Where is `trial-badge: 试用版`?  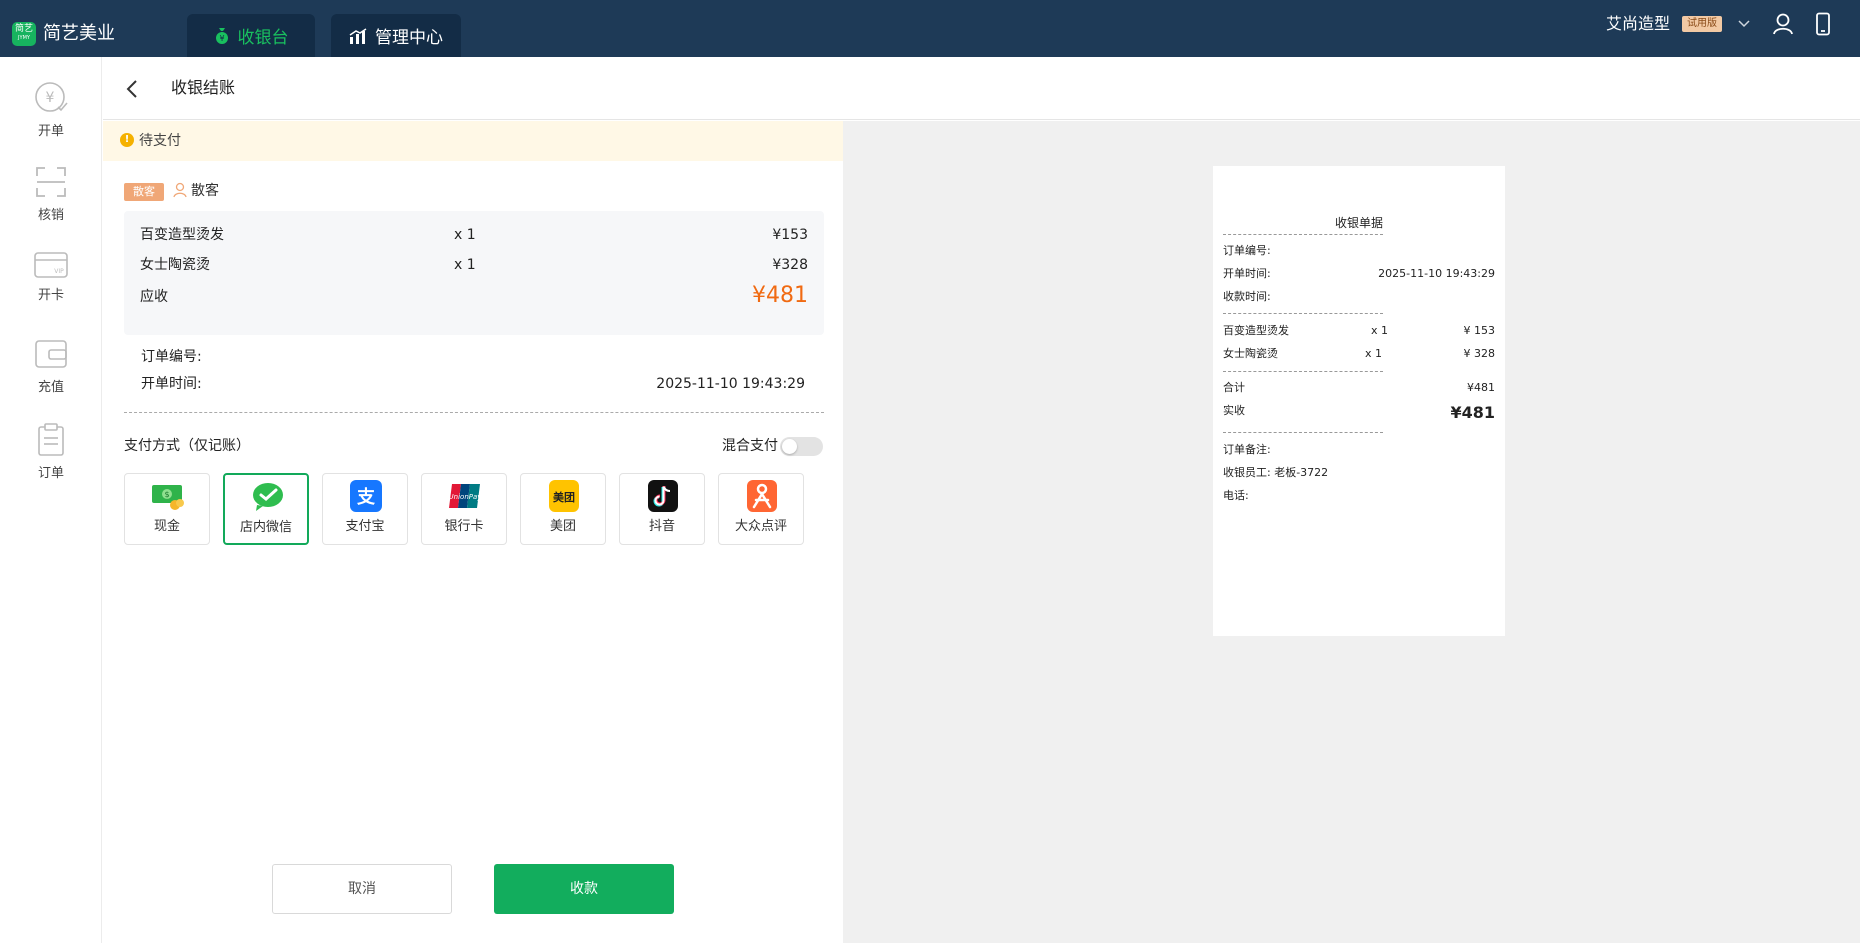 trial-badge: 试用版 is located at coordinates (1702, 24).